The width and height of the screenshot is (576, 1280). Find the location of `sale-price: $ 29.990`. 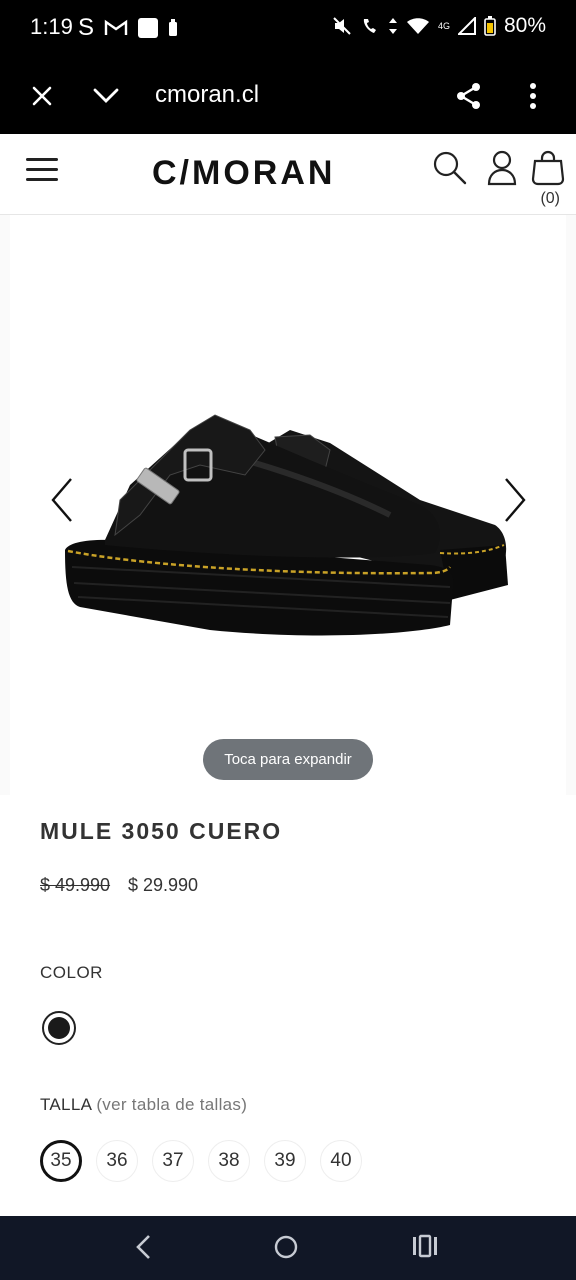

sale-price: $ 29.990 is located at coordinates (163, 885).